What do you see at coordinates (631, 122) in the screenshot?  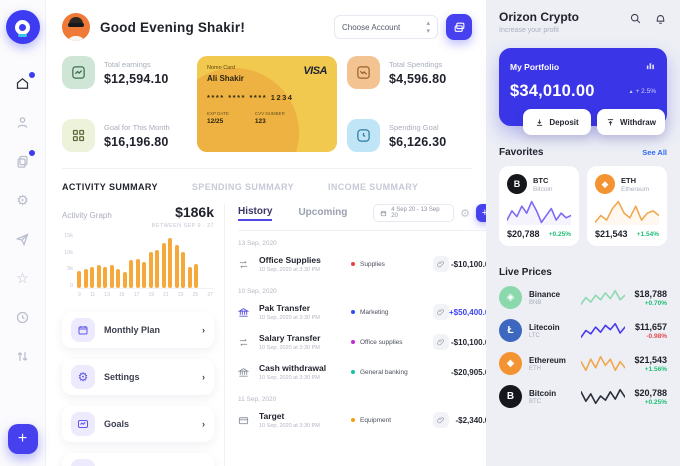 I see `withdraw-button: Withdraw` at bounding box center [631, 122].